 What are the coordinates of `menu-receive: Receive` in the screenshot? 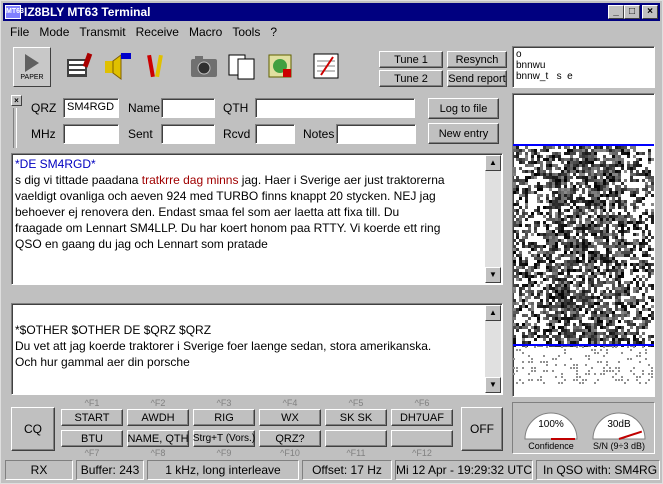 It's located at (157, 32).